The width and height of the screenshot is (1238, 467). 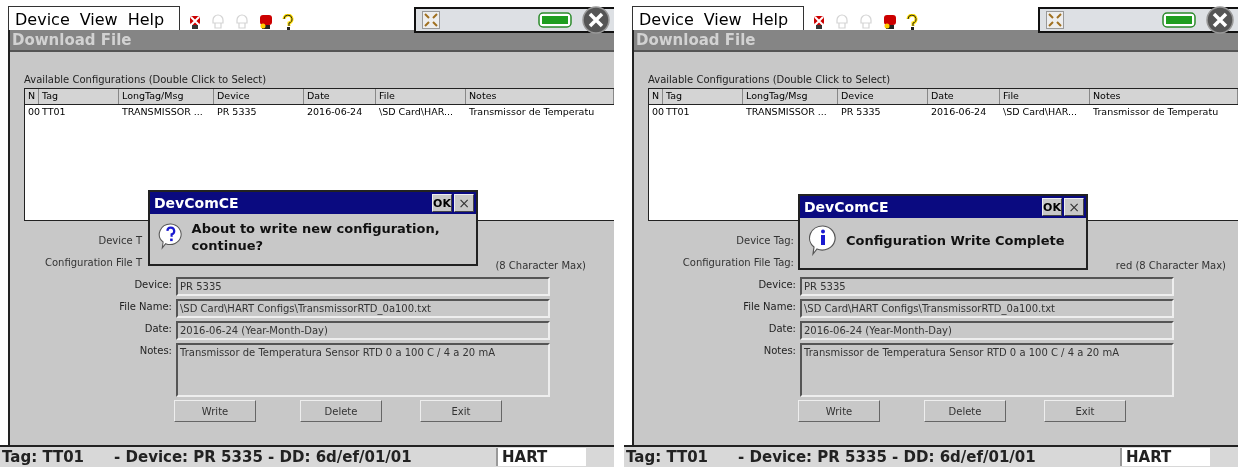 What do you see at coordinates (119, 241) in the screenshot?
I see `field-label: Device T` at bounding box center [119, 241].